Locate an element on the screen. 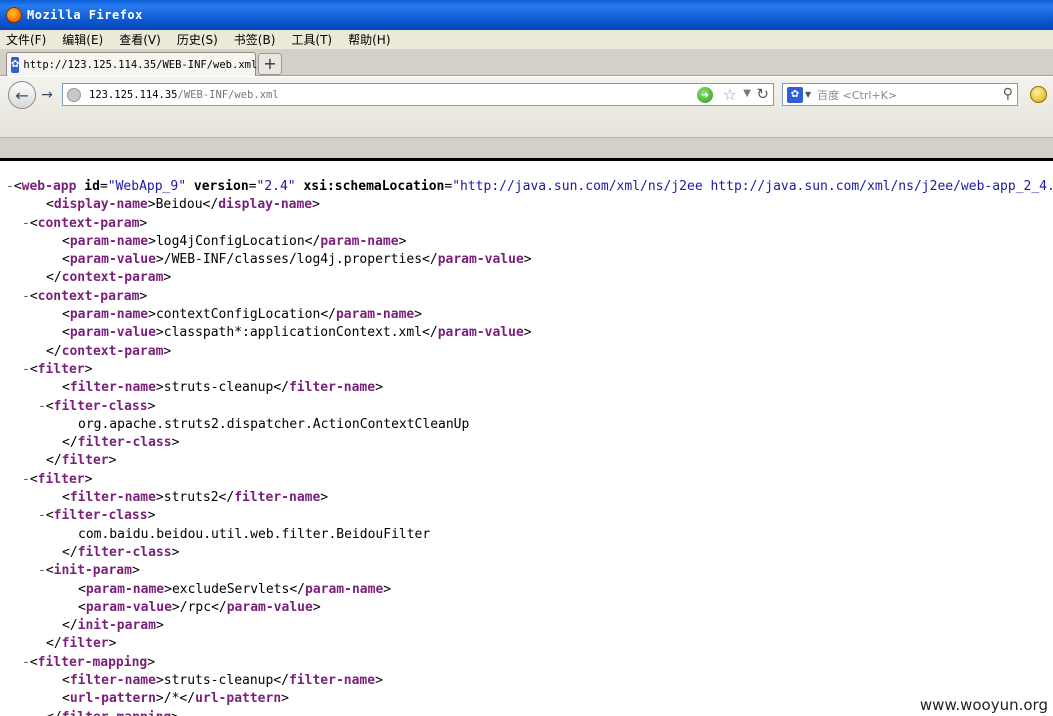  menu-view: 查看(V) is located at coordinates (140, 39).